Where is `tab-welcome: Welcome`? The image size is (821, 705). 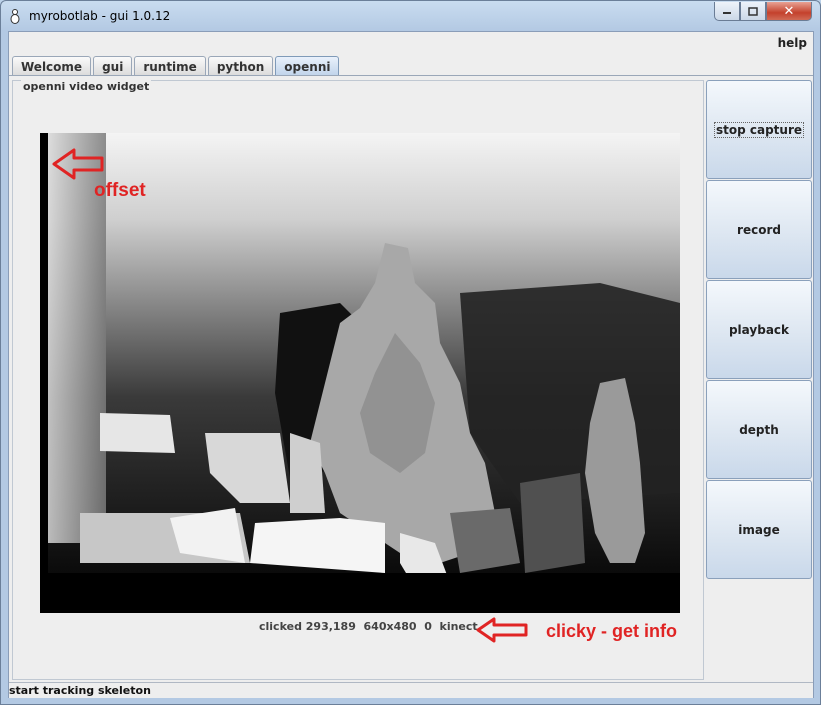 tab-welcome: Welcome is located at coordinates (52, 66).